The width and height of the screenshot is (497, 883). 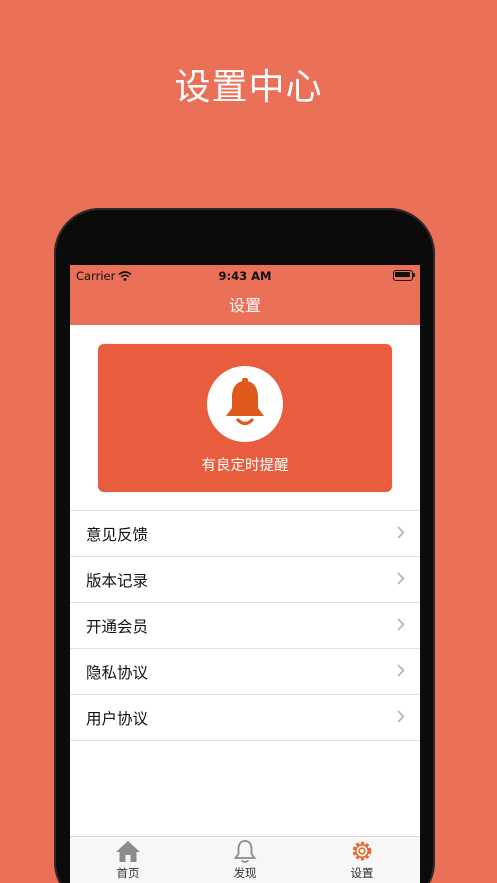 I want to click on battery-icon, so click(x=404, y=275).